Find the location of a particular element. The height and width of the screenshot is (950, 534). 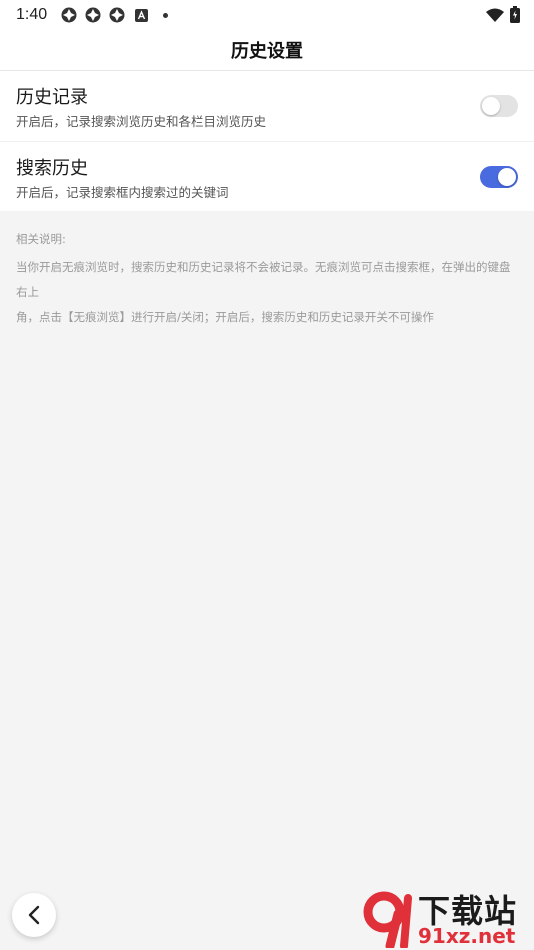

battery-icon is located at coordinates (515, 16).